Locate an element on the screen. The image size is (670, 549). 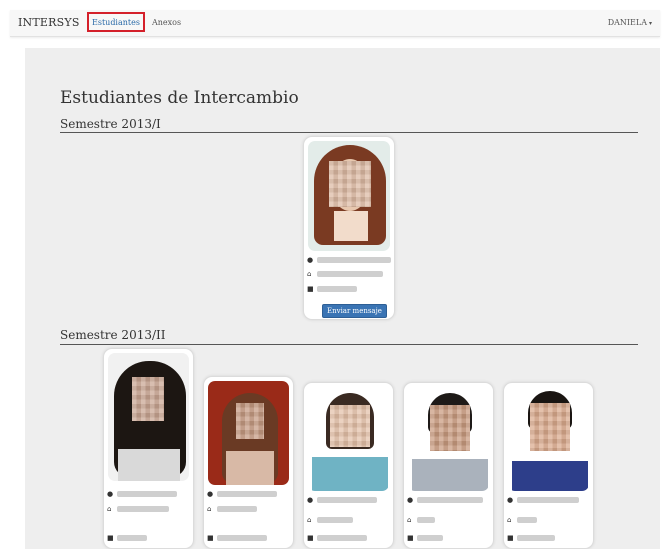
highlight-annotation is located at coordinates (116, 22).